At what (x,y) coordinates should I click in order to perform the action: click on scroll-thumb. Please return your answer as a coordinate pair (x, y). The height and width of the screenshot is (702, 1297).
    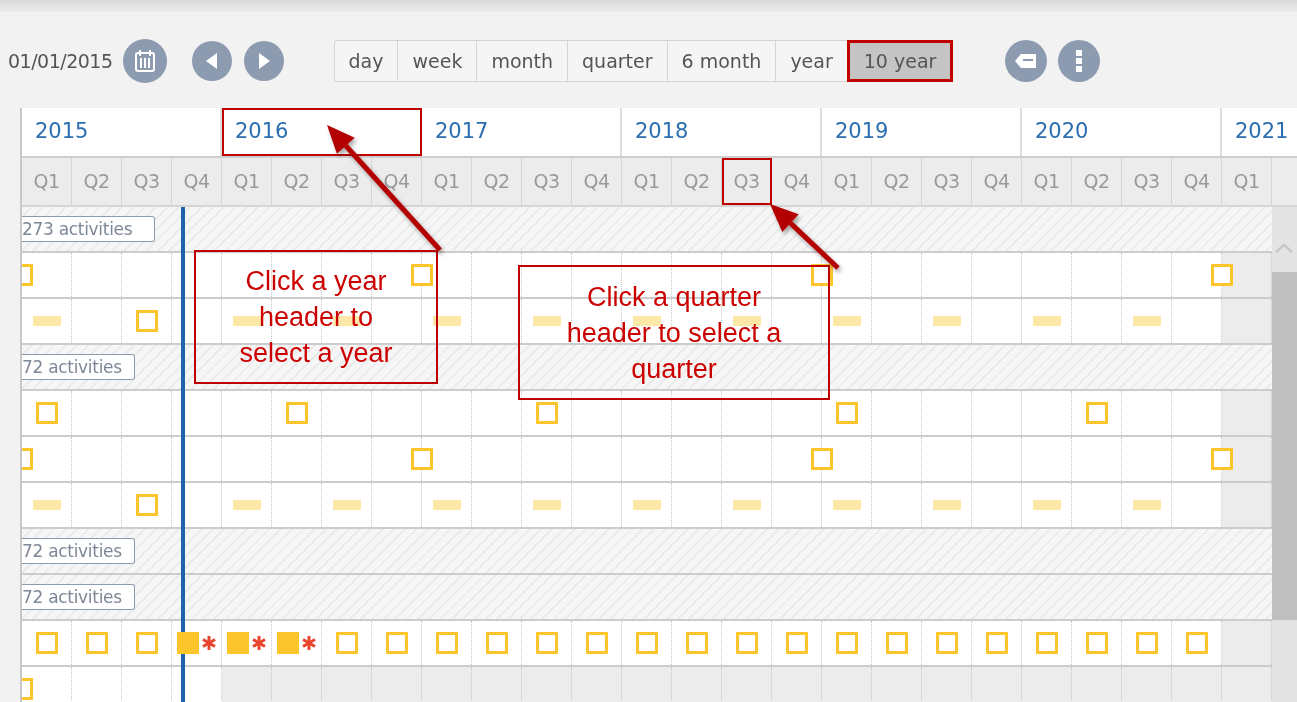
    Looking at the image, I should click on (1284, 446).